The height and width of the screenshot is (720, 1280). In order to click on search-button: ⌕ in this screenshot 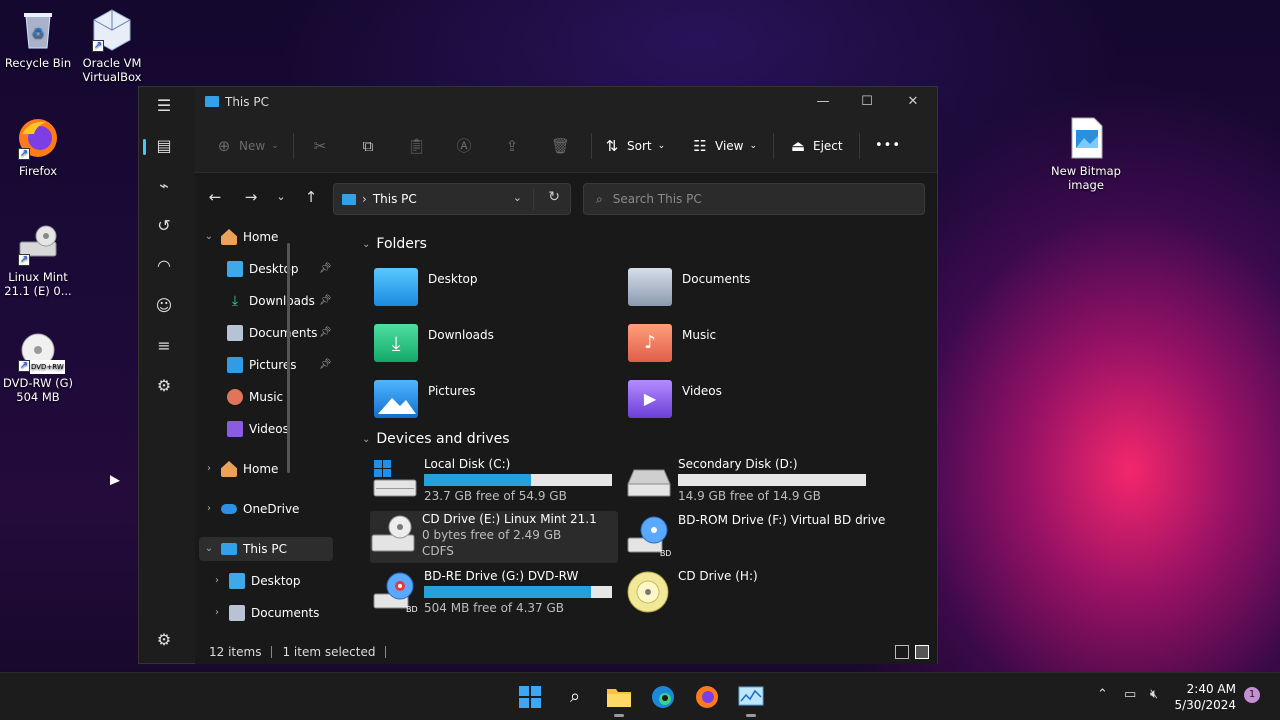, I will do `click(575, 697)`.